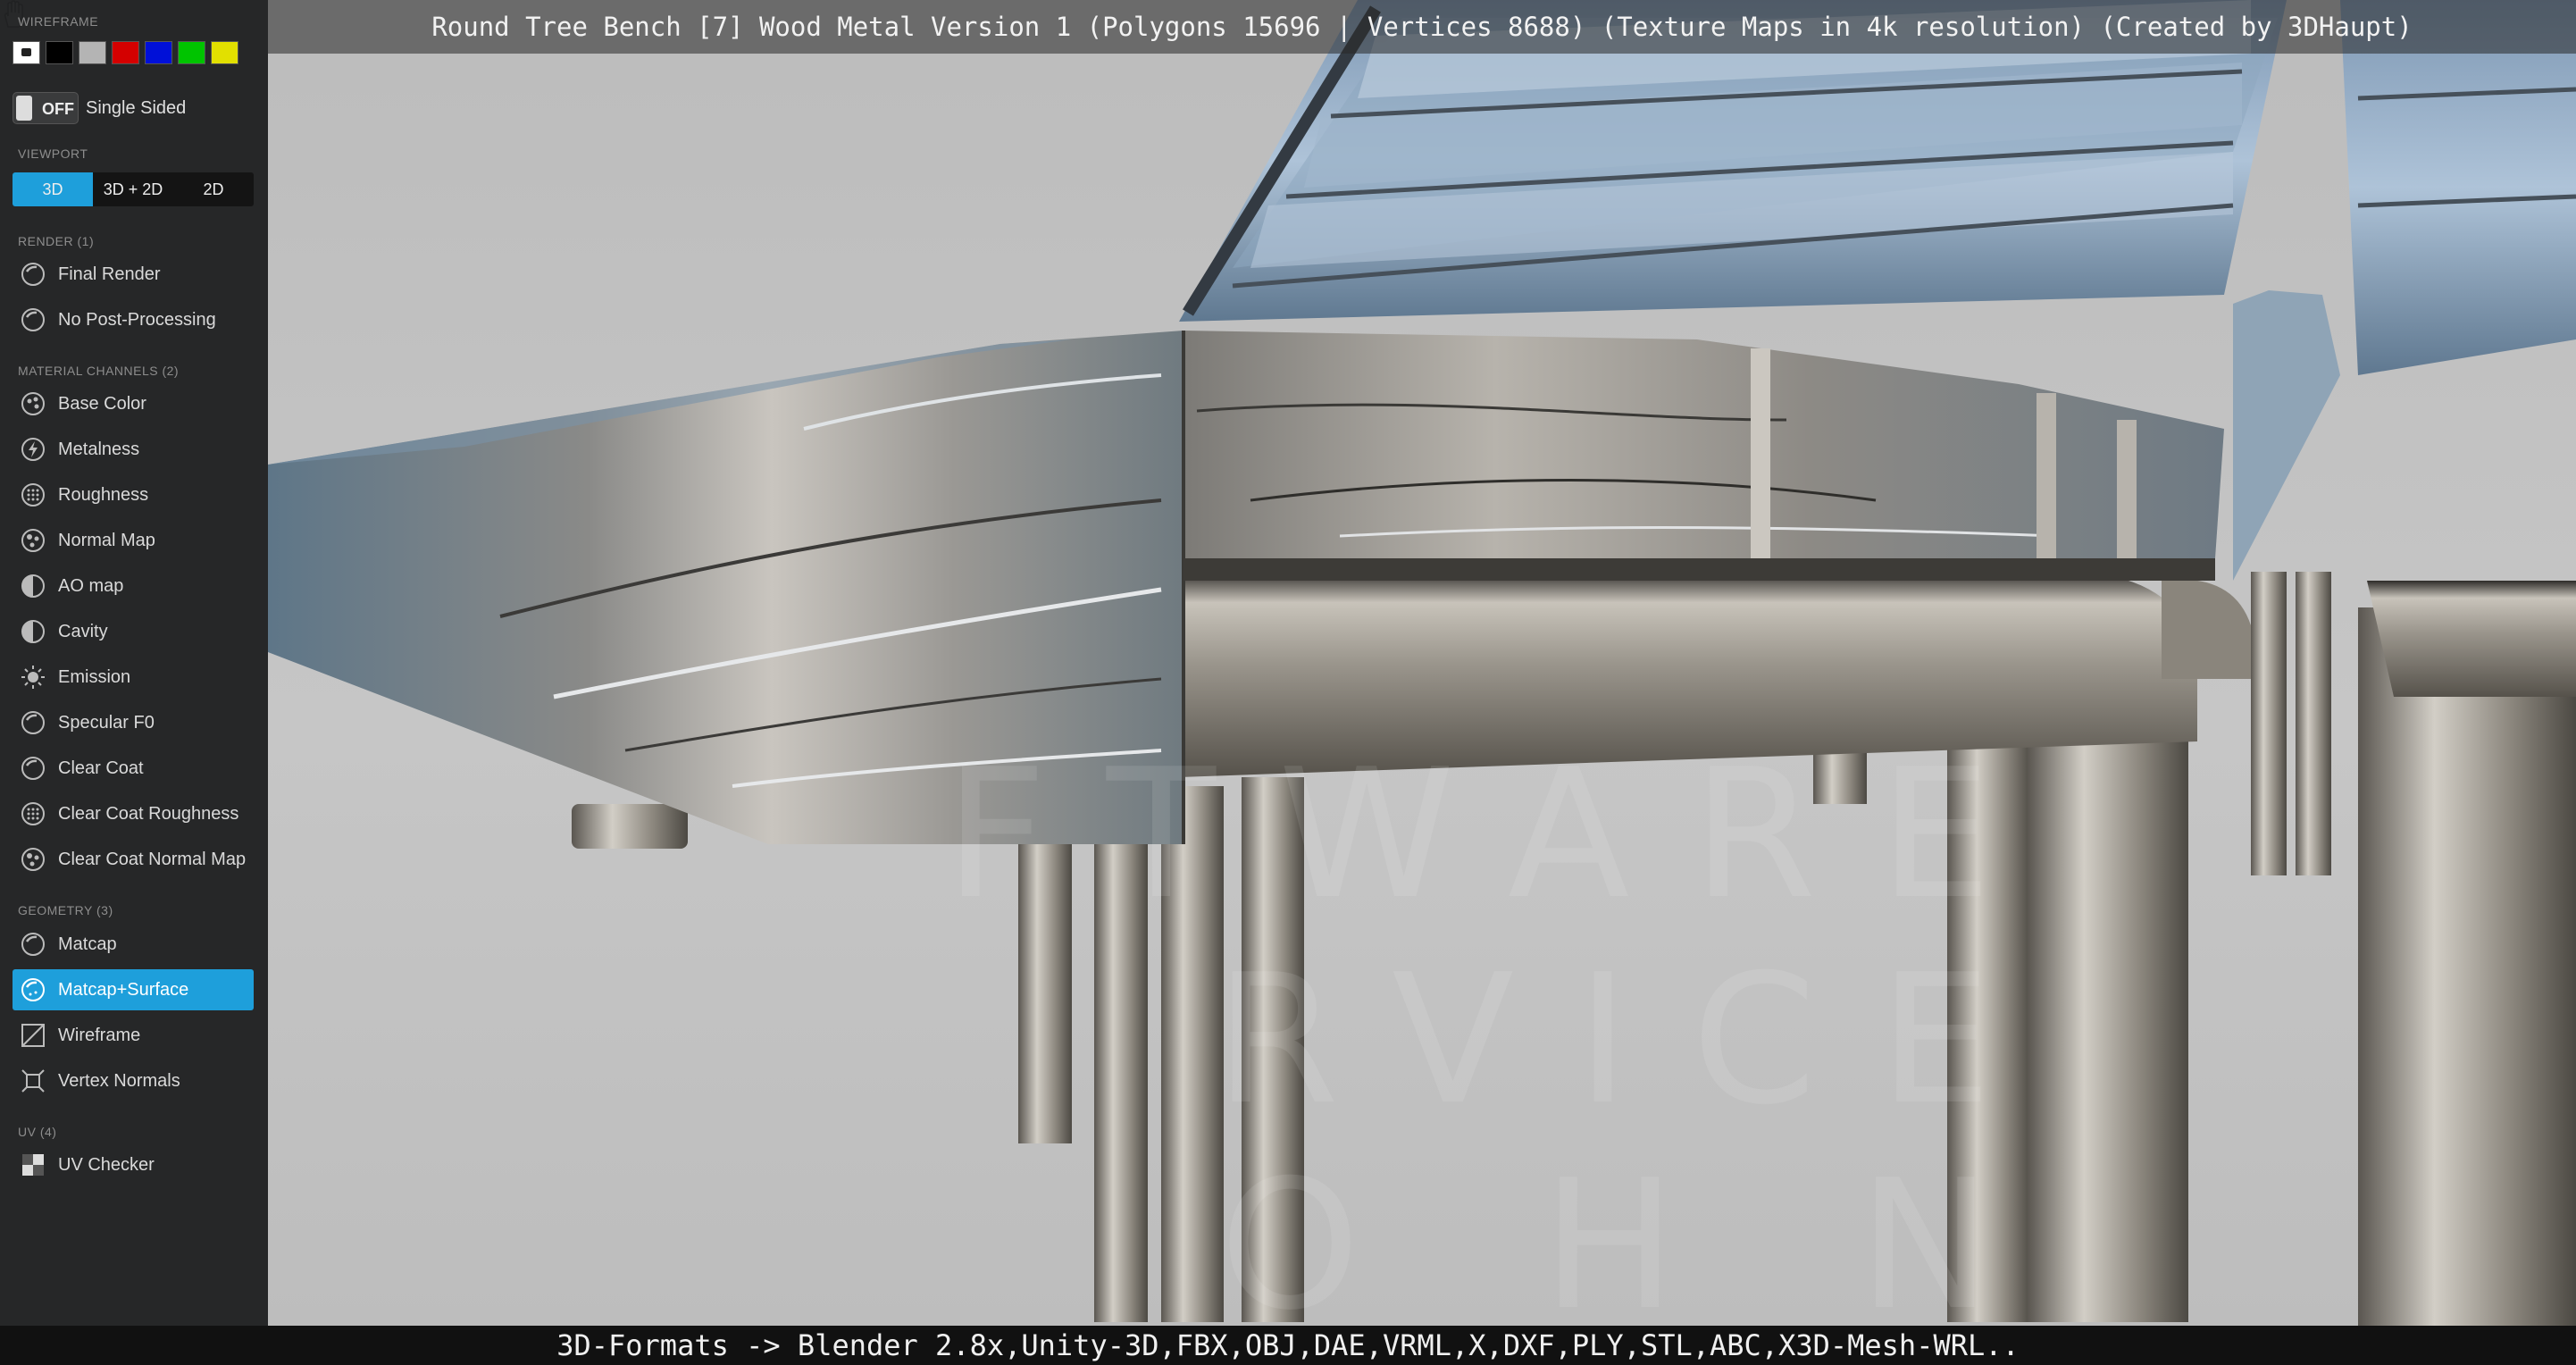 Image resolution: width=2576 pixels, height=1365 pixels. Describe the element at coordinates (33, 678) in the screenshot. I see `sun-icon` at that location.